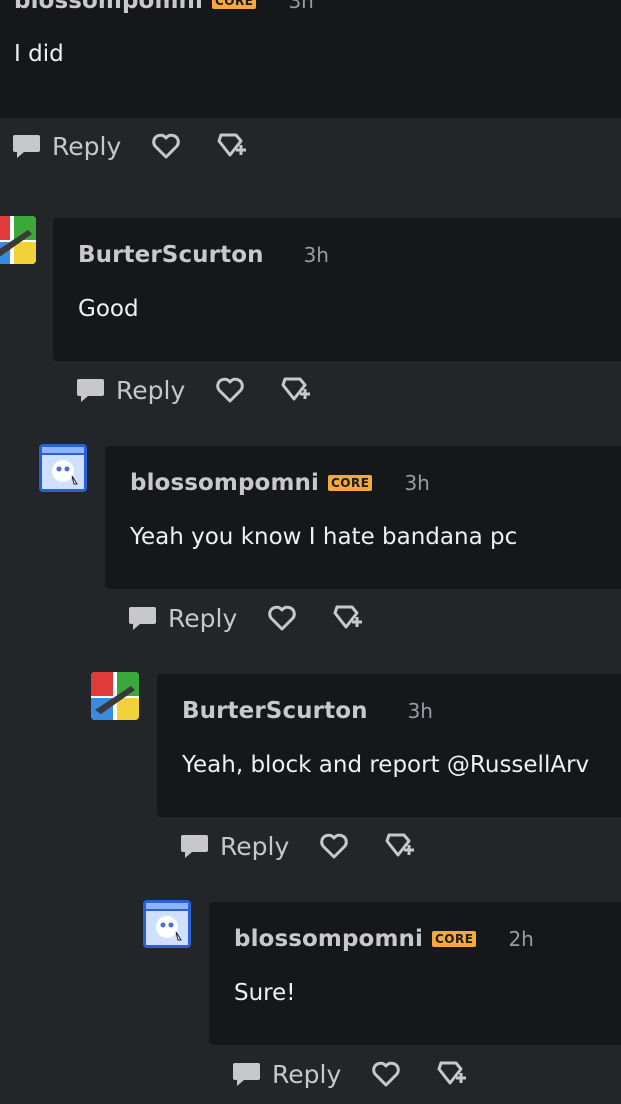 This screenshot has height=1104, width=621. I want to click on comment-text: Yeah you know I hate bandana pc, so click(324, 537).